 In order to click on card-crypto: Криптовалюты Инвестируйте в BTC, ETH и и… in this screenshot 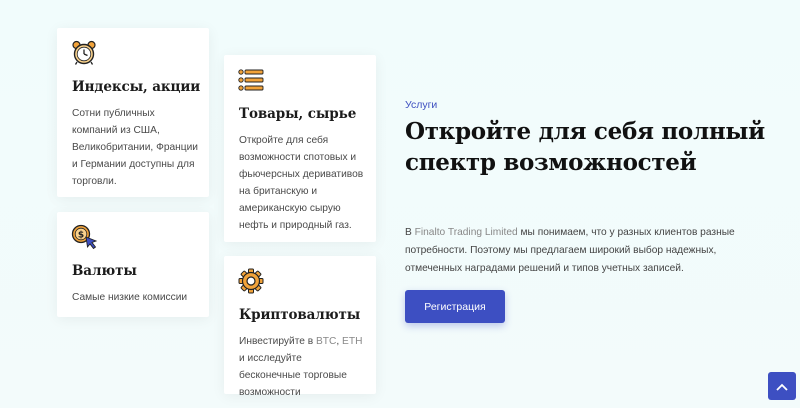, I will do `click(300, 327)`.